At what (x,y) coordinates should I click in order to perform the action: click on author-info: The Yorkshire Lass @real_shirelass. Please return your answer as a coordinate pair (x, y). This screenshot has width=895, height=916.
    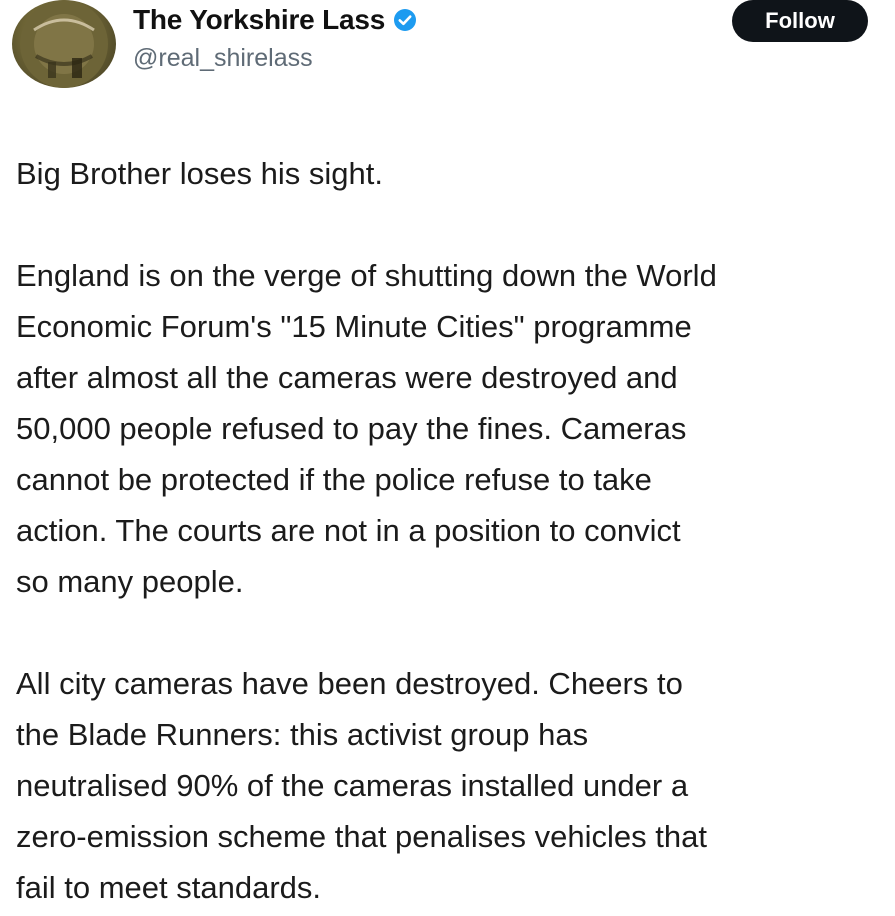
    Looking at the image, I should click on (275, 36).